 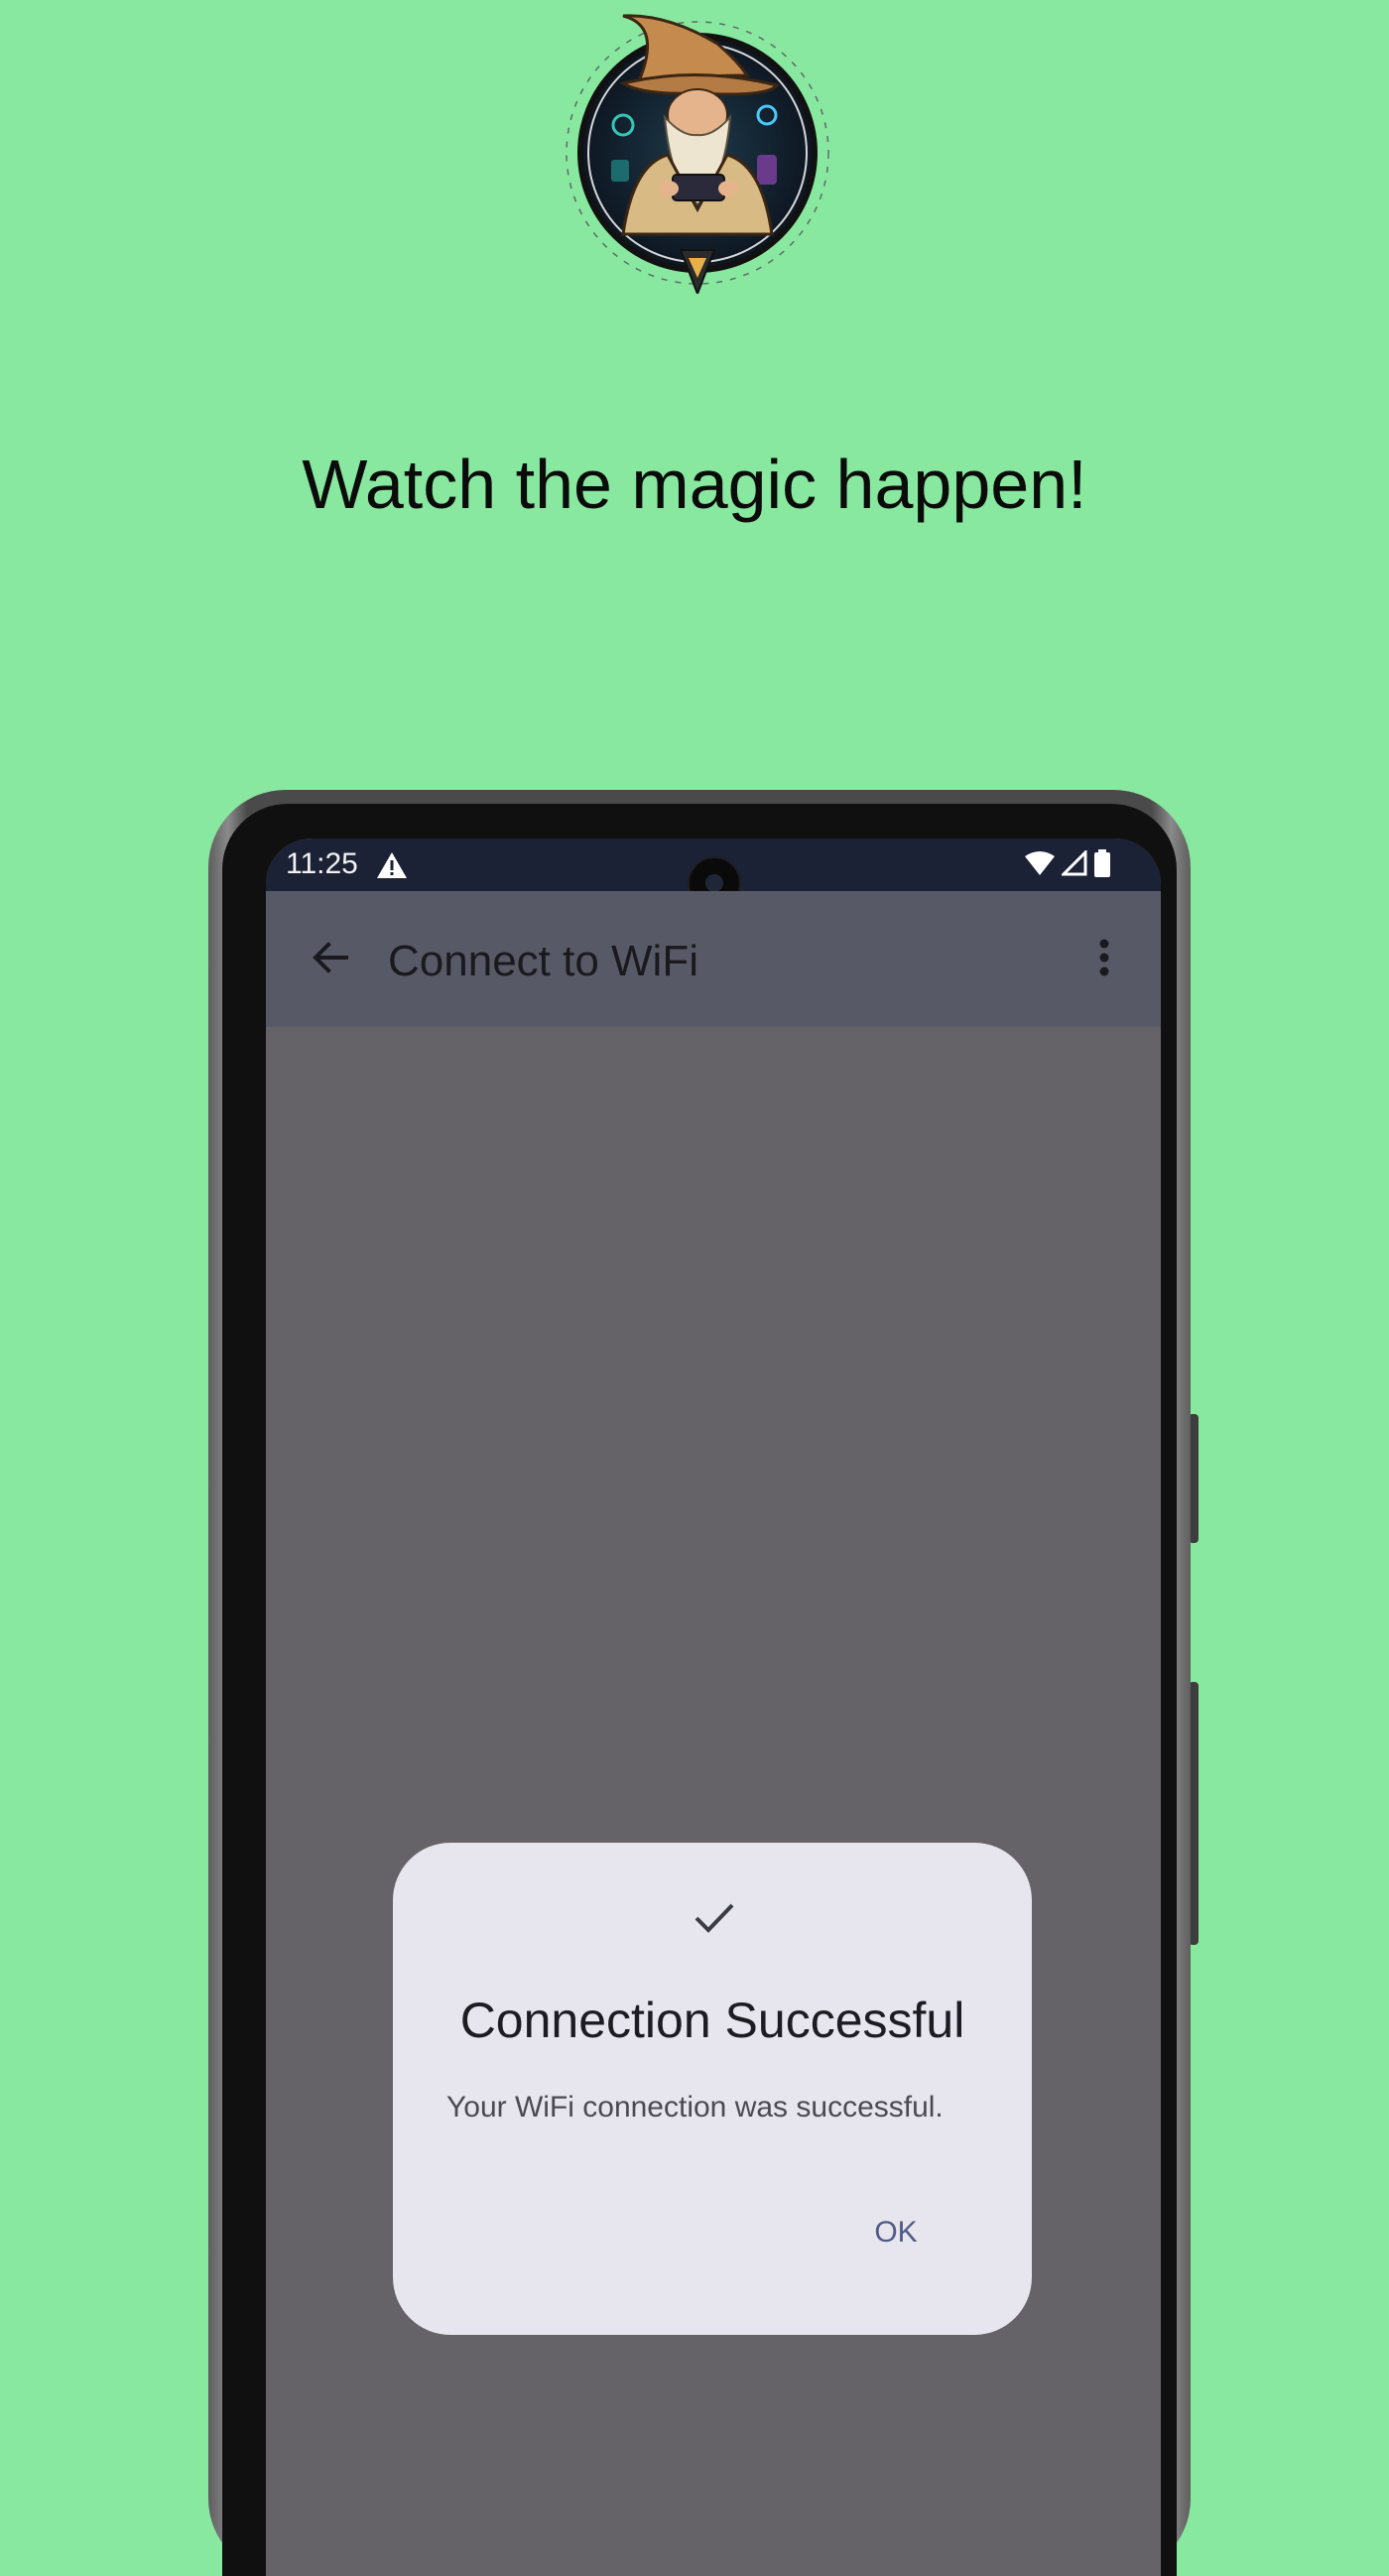 I want to click on app-bar-title: Connect to WiFi, so click(x=543, y=961).